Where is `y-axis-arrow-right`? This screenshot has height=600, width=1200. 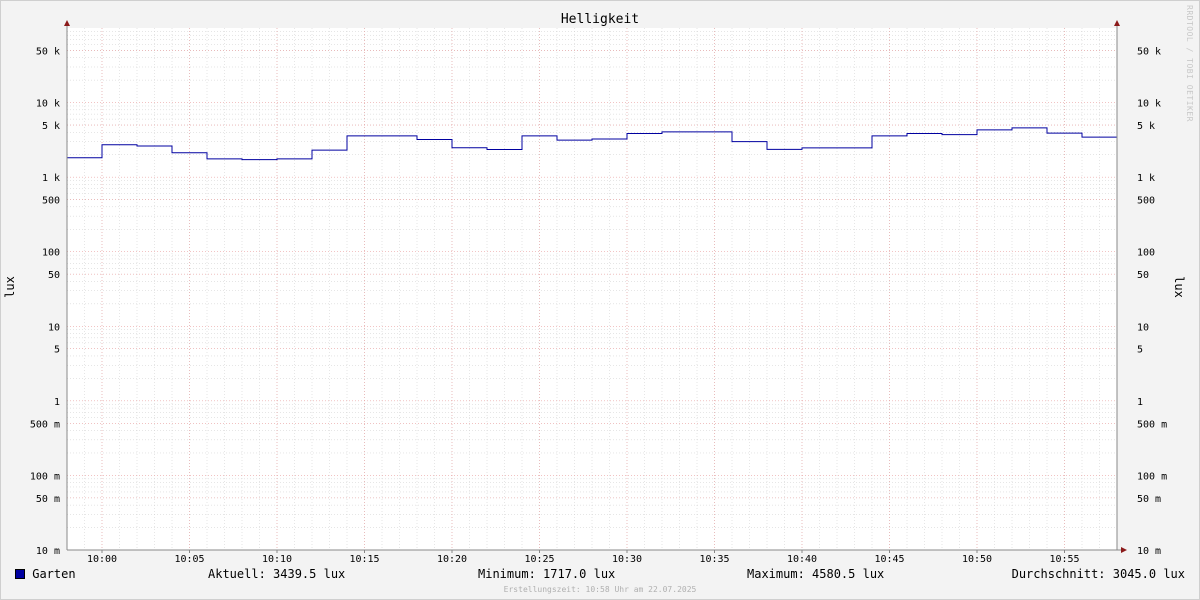
y-axis-arrow-right is located at coordinates (1117, 23).